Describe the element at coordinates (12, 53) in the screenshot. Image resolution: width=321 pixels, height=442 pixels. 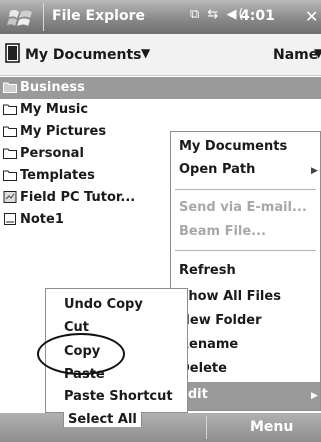
I see `documents-folder-icon` at that location.